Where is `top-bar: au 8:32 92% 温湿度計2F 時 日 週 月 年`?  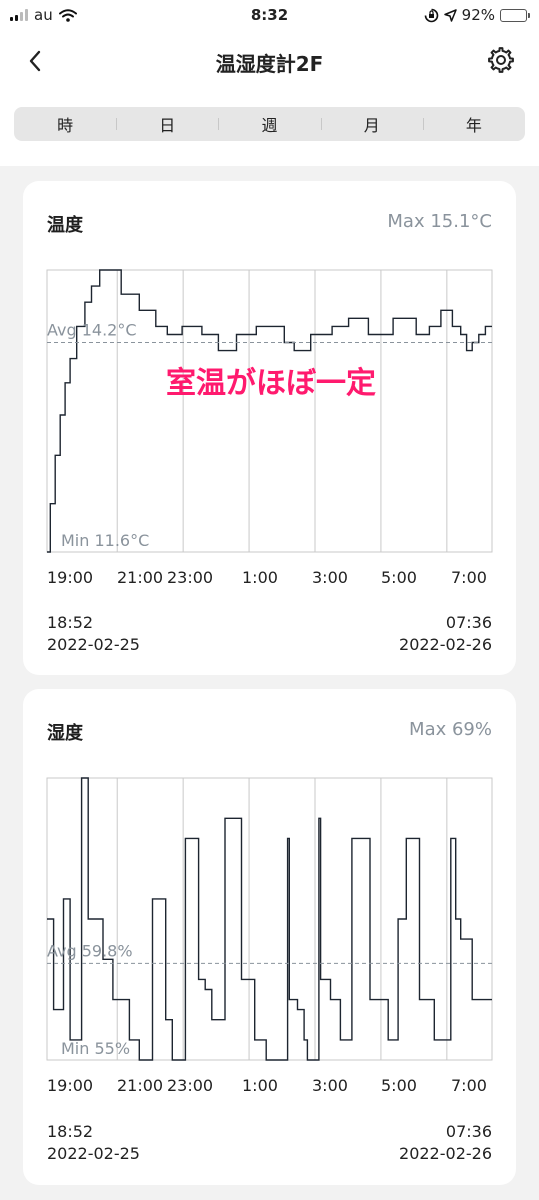
top-bar: au 8:32 92% 温湿度計2F 時 日 週 月 年 is located at coordinates (269, 83).